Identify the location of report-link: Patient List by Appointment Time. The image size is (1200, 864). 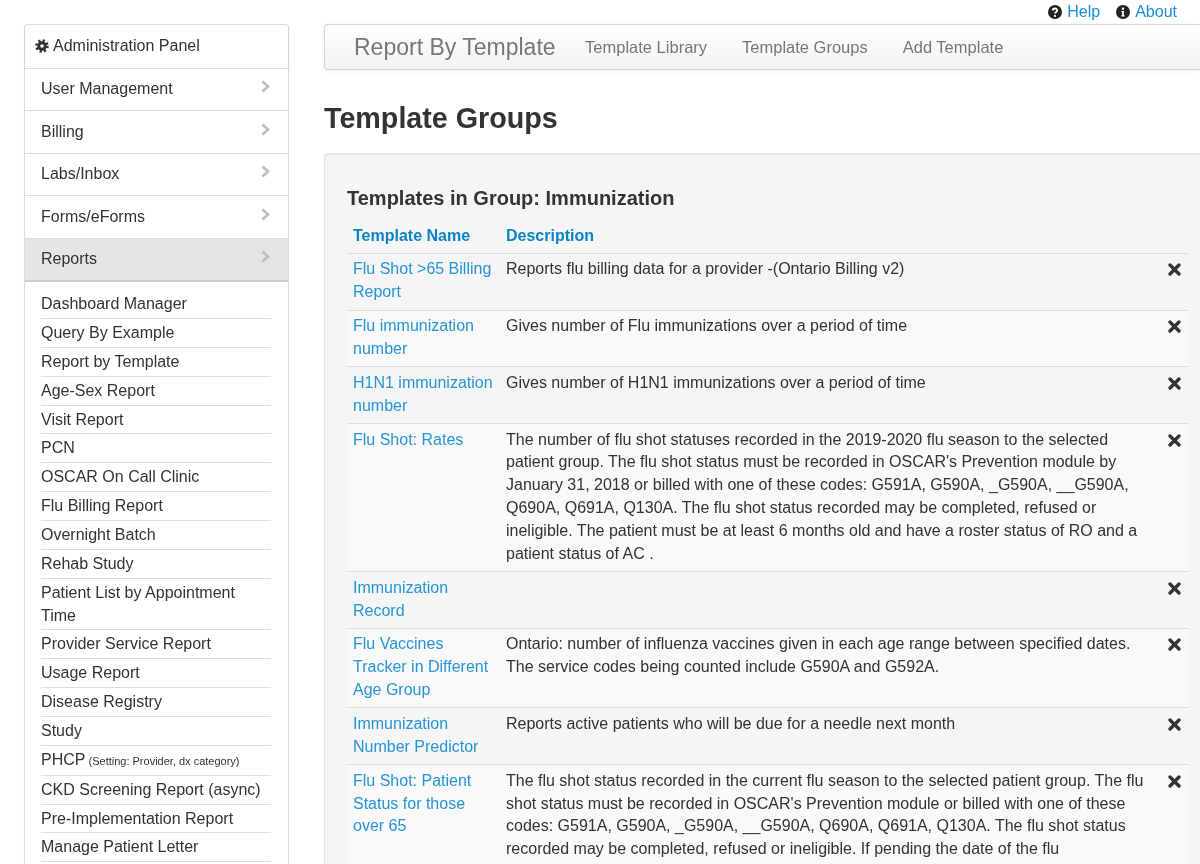
(156, 604).